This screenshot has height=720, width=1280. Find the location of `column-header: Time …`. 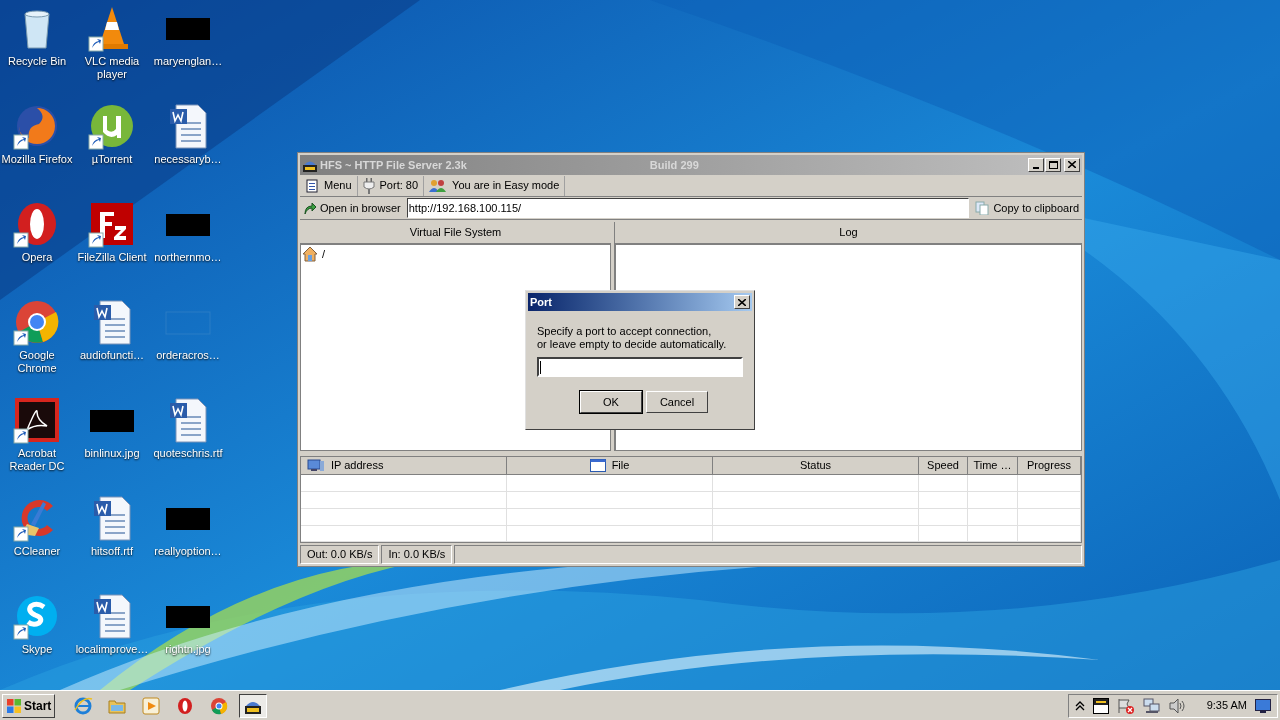

column-header: Time … is located at coordinates (993, 466).